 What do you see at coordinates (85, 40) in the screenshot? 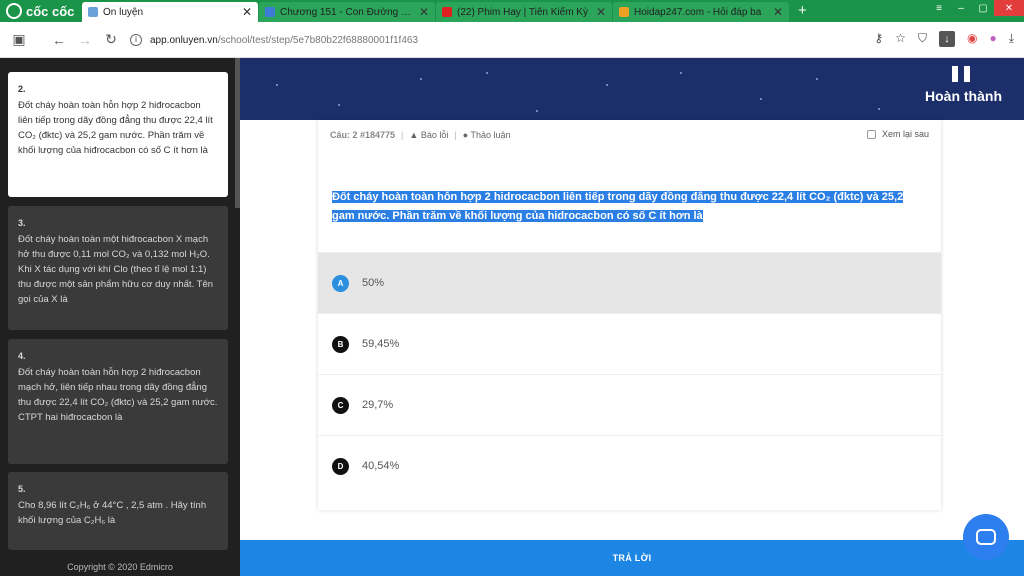
I see `forward-icon: →` at bounding box center [85, 40].